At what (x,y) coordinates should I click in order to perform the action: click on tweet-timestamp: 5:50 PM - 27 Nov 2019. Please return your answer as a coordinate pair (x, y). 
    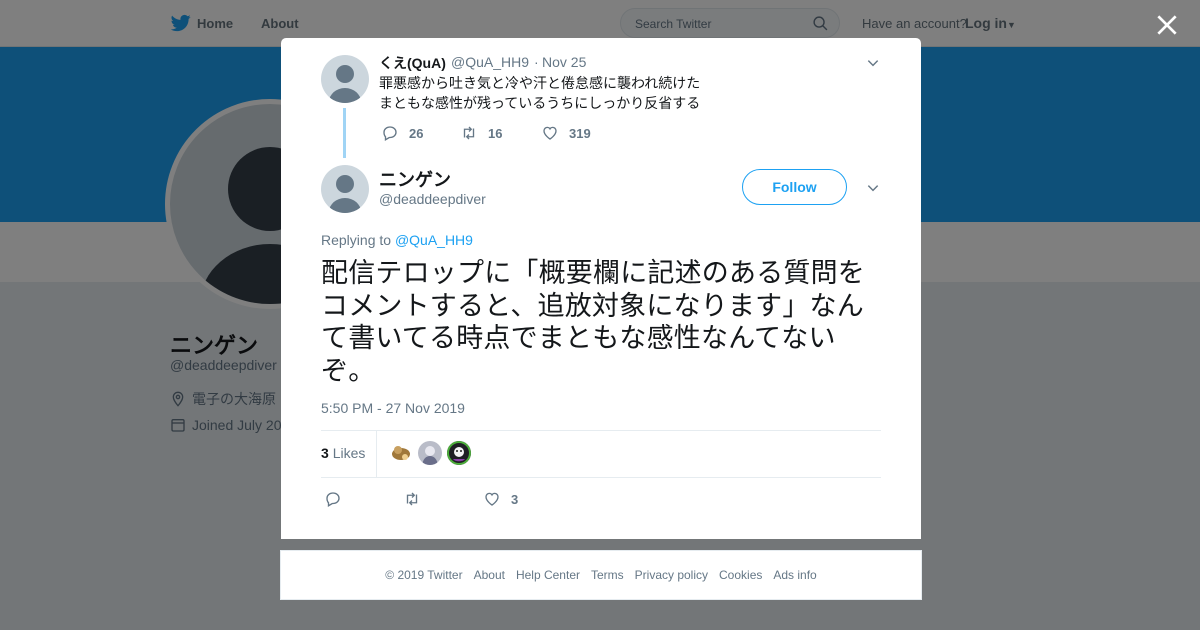
    Looking at the image, I should click on (393, 408).